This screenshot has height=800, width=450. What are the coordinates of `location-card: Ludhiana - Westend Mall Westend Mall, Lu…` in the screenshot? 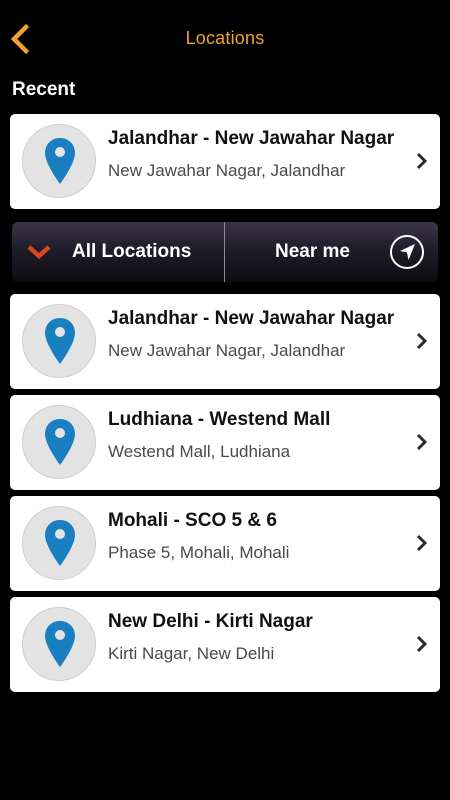 It's located at (225, 442).